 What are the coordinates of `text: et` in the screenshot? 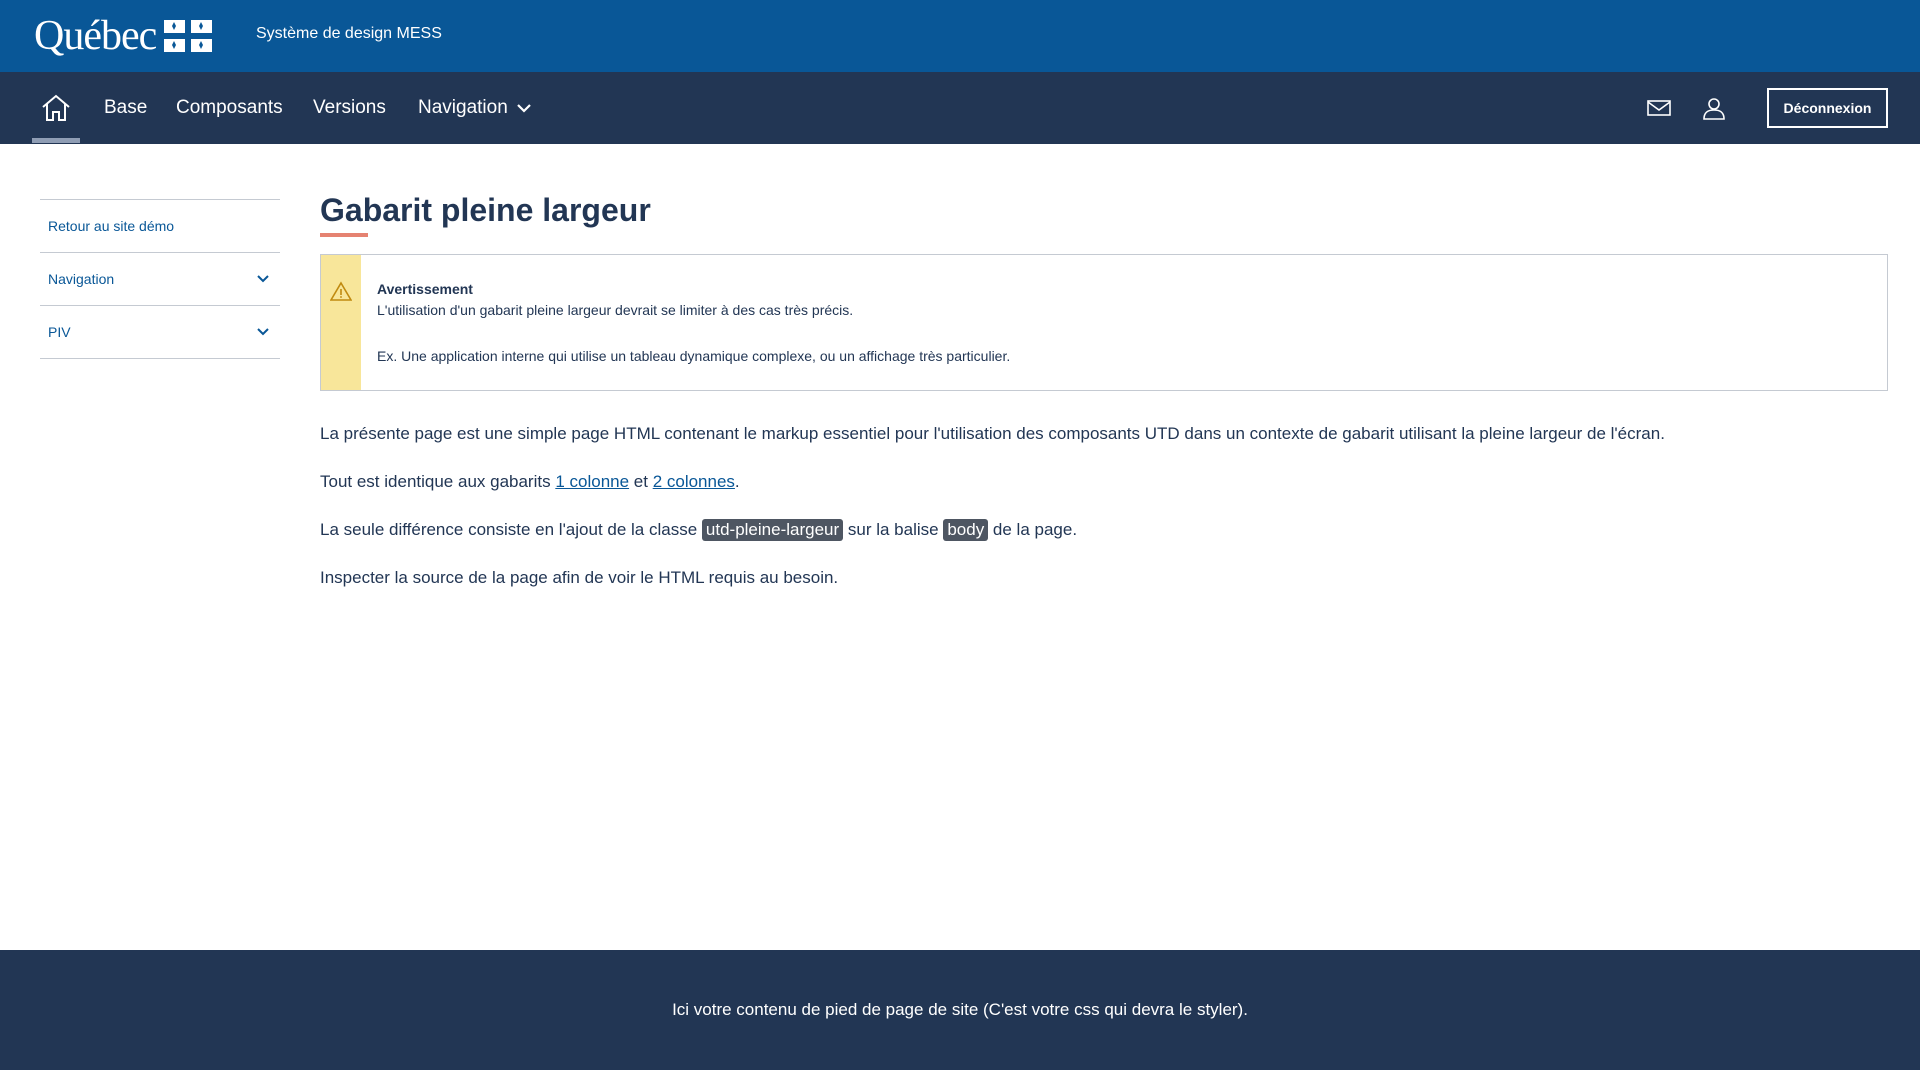 It's located at (641, 481).